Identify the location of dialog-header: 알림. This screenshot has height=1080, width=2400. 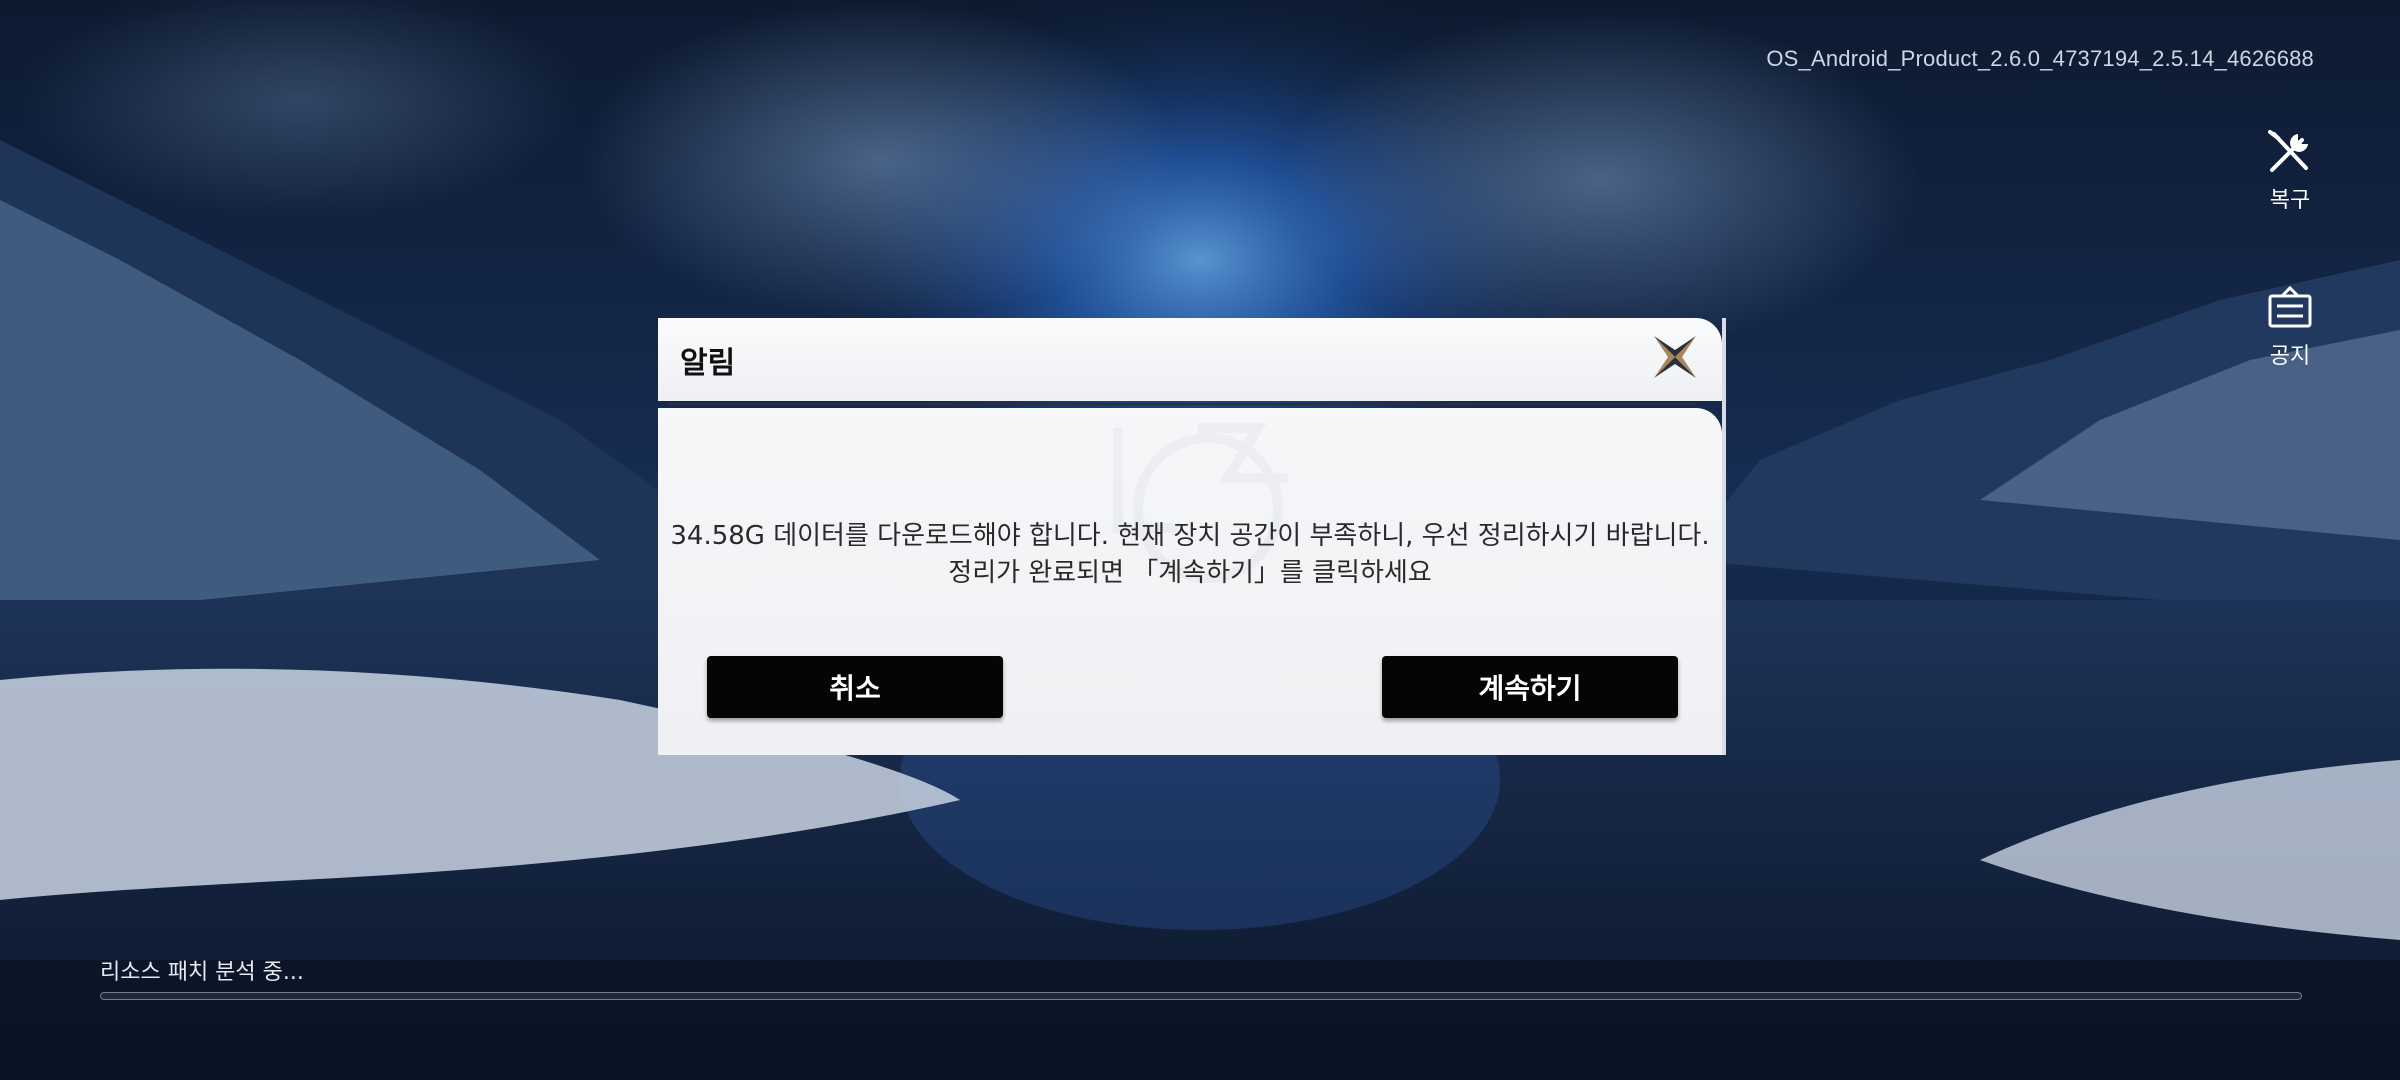
(1190, 361).